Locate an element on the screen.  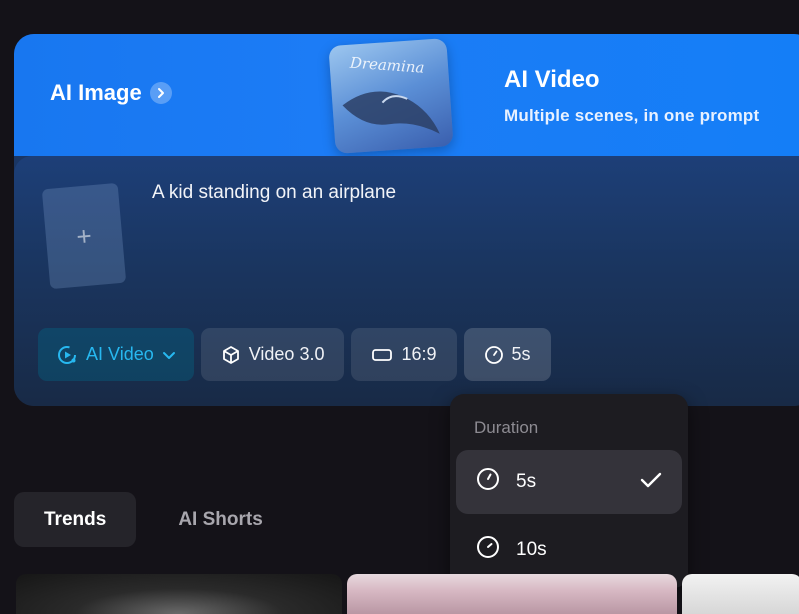
mode-label: AI Video is located at coordinates (120, 354).